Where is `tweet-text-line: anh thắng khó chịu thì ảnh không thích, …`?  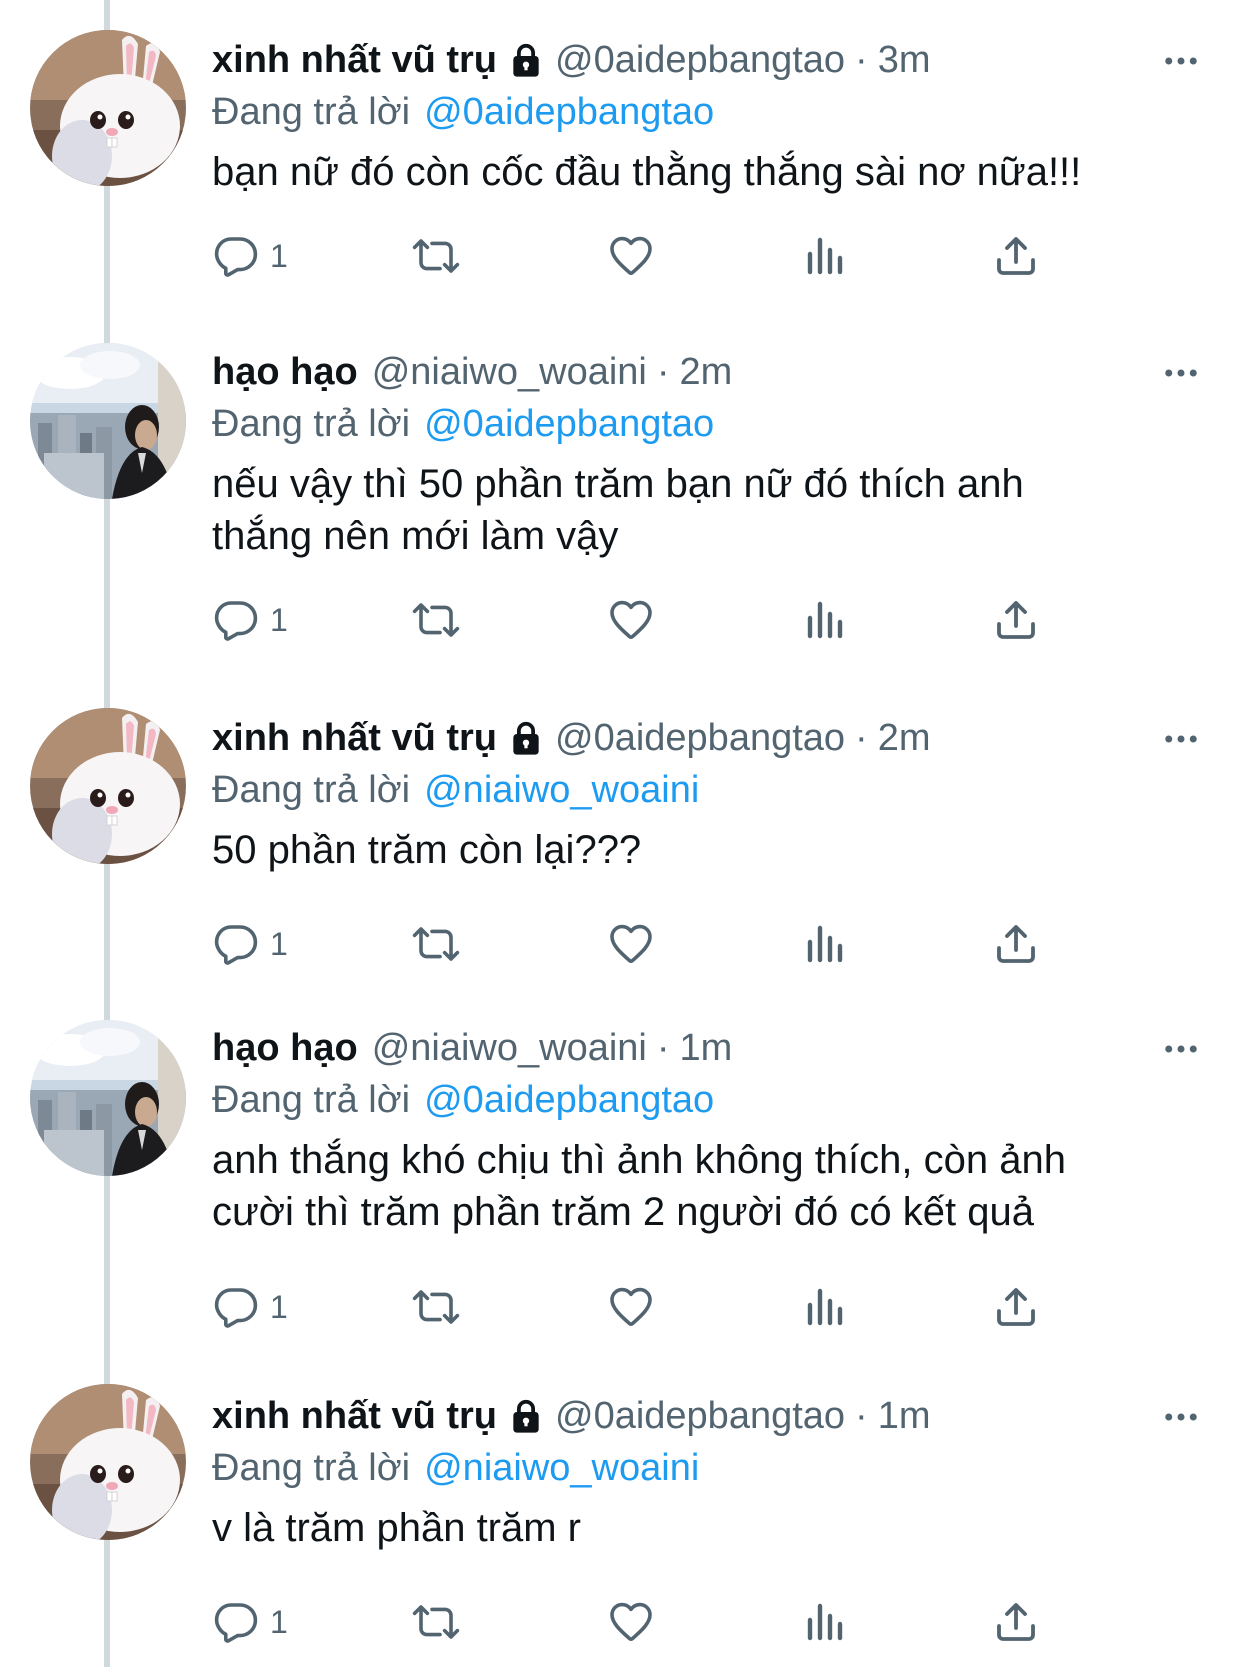
tweet-text-line: anh thắng khó chịu thì ảnh không thích, … is located at coordinates (639, 1160).